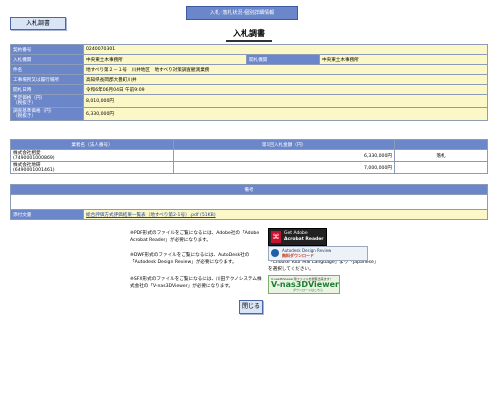 The image size is (500, 403). I want to click on table-row: 入札機関 中央東土木事務所 開札機関 中央東土木事務所, so click(249, 59).